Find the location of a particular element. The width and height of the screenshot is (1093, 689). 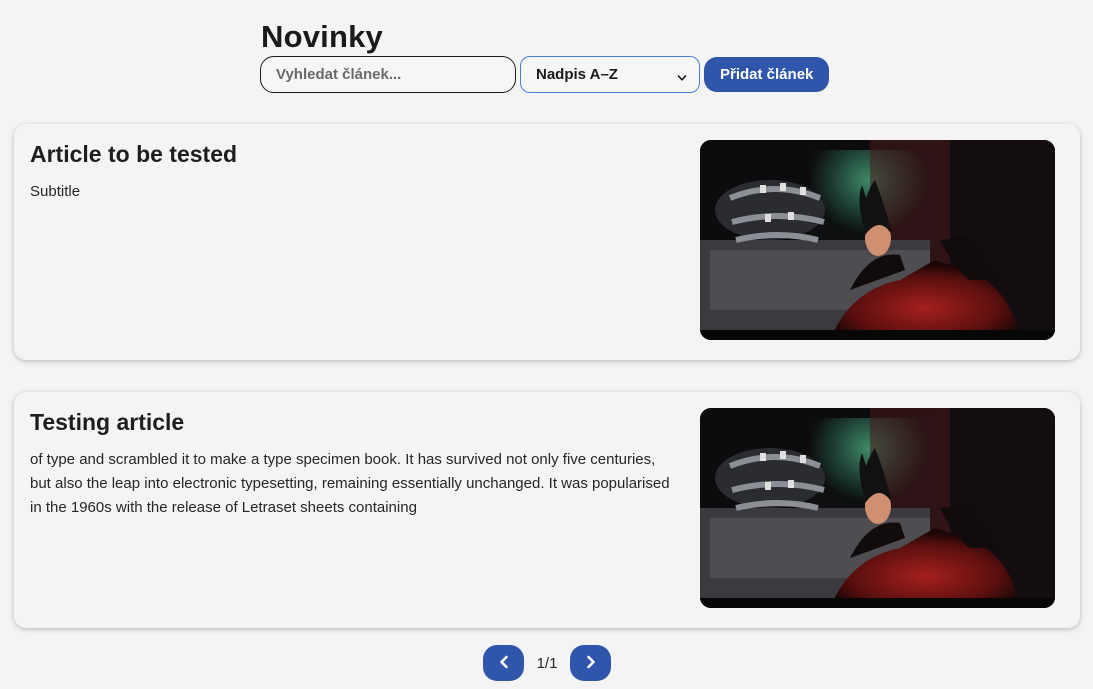

sort-select: Nadpis A–Z is located at coordinates (610, 74).